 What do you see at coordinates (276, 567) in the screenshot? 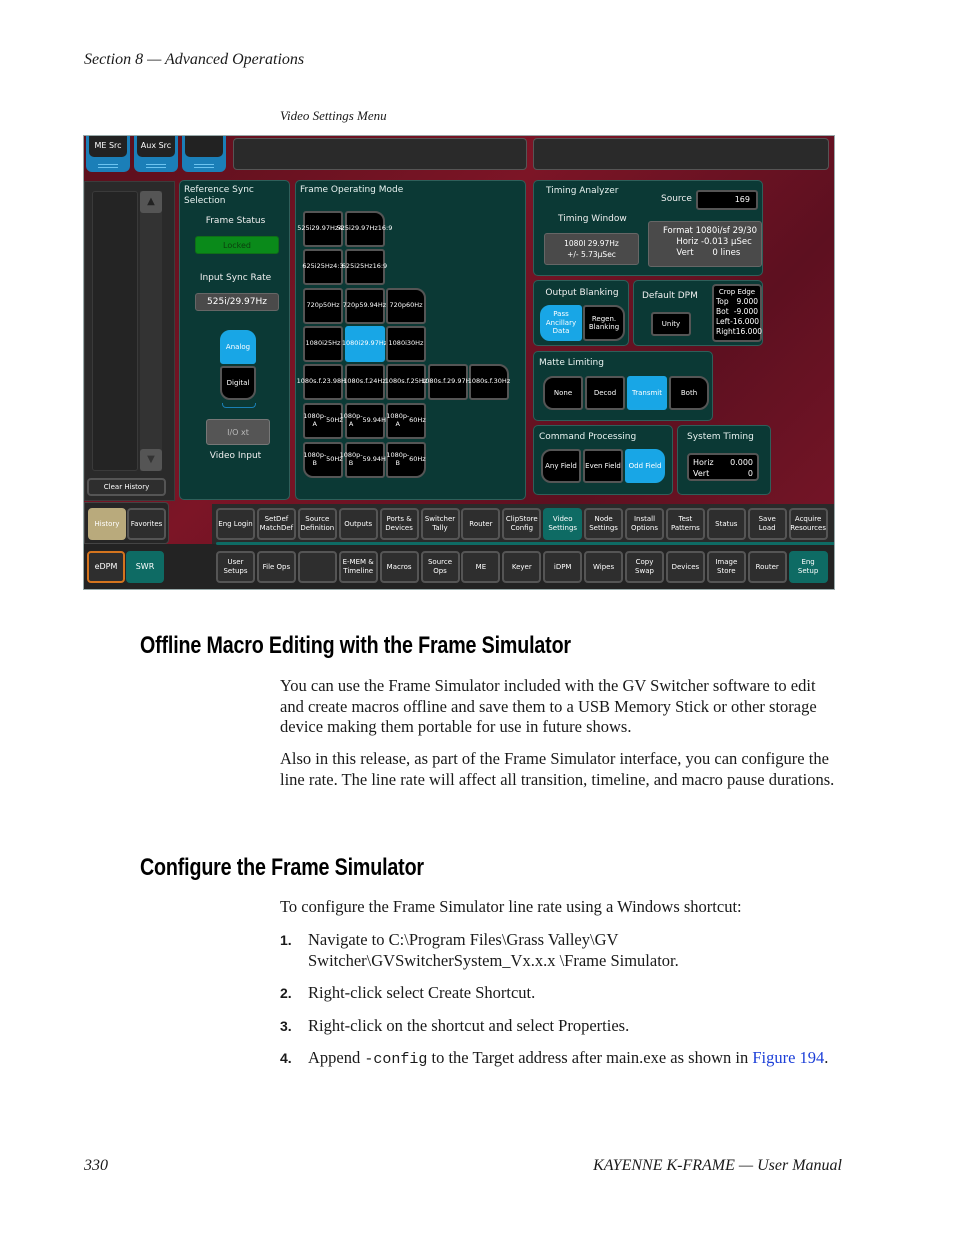
I see `nav-button-file-ops: File Ops` at bounding box center [276, 567].